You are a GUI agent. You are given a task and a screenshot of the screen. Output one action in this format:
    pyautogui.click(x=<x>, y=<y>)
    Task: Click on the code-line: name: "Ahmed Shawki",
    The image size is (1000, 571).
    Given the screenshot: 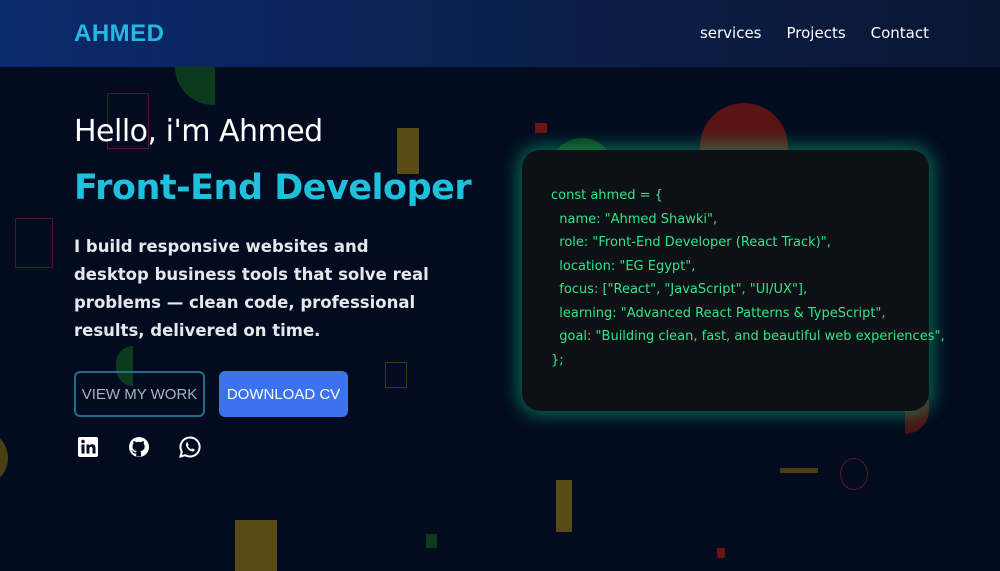 What is the action you would take?
    pyautogui.click(x=634, y=219)
    